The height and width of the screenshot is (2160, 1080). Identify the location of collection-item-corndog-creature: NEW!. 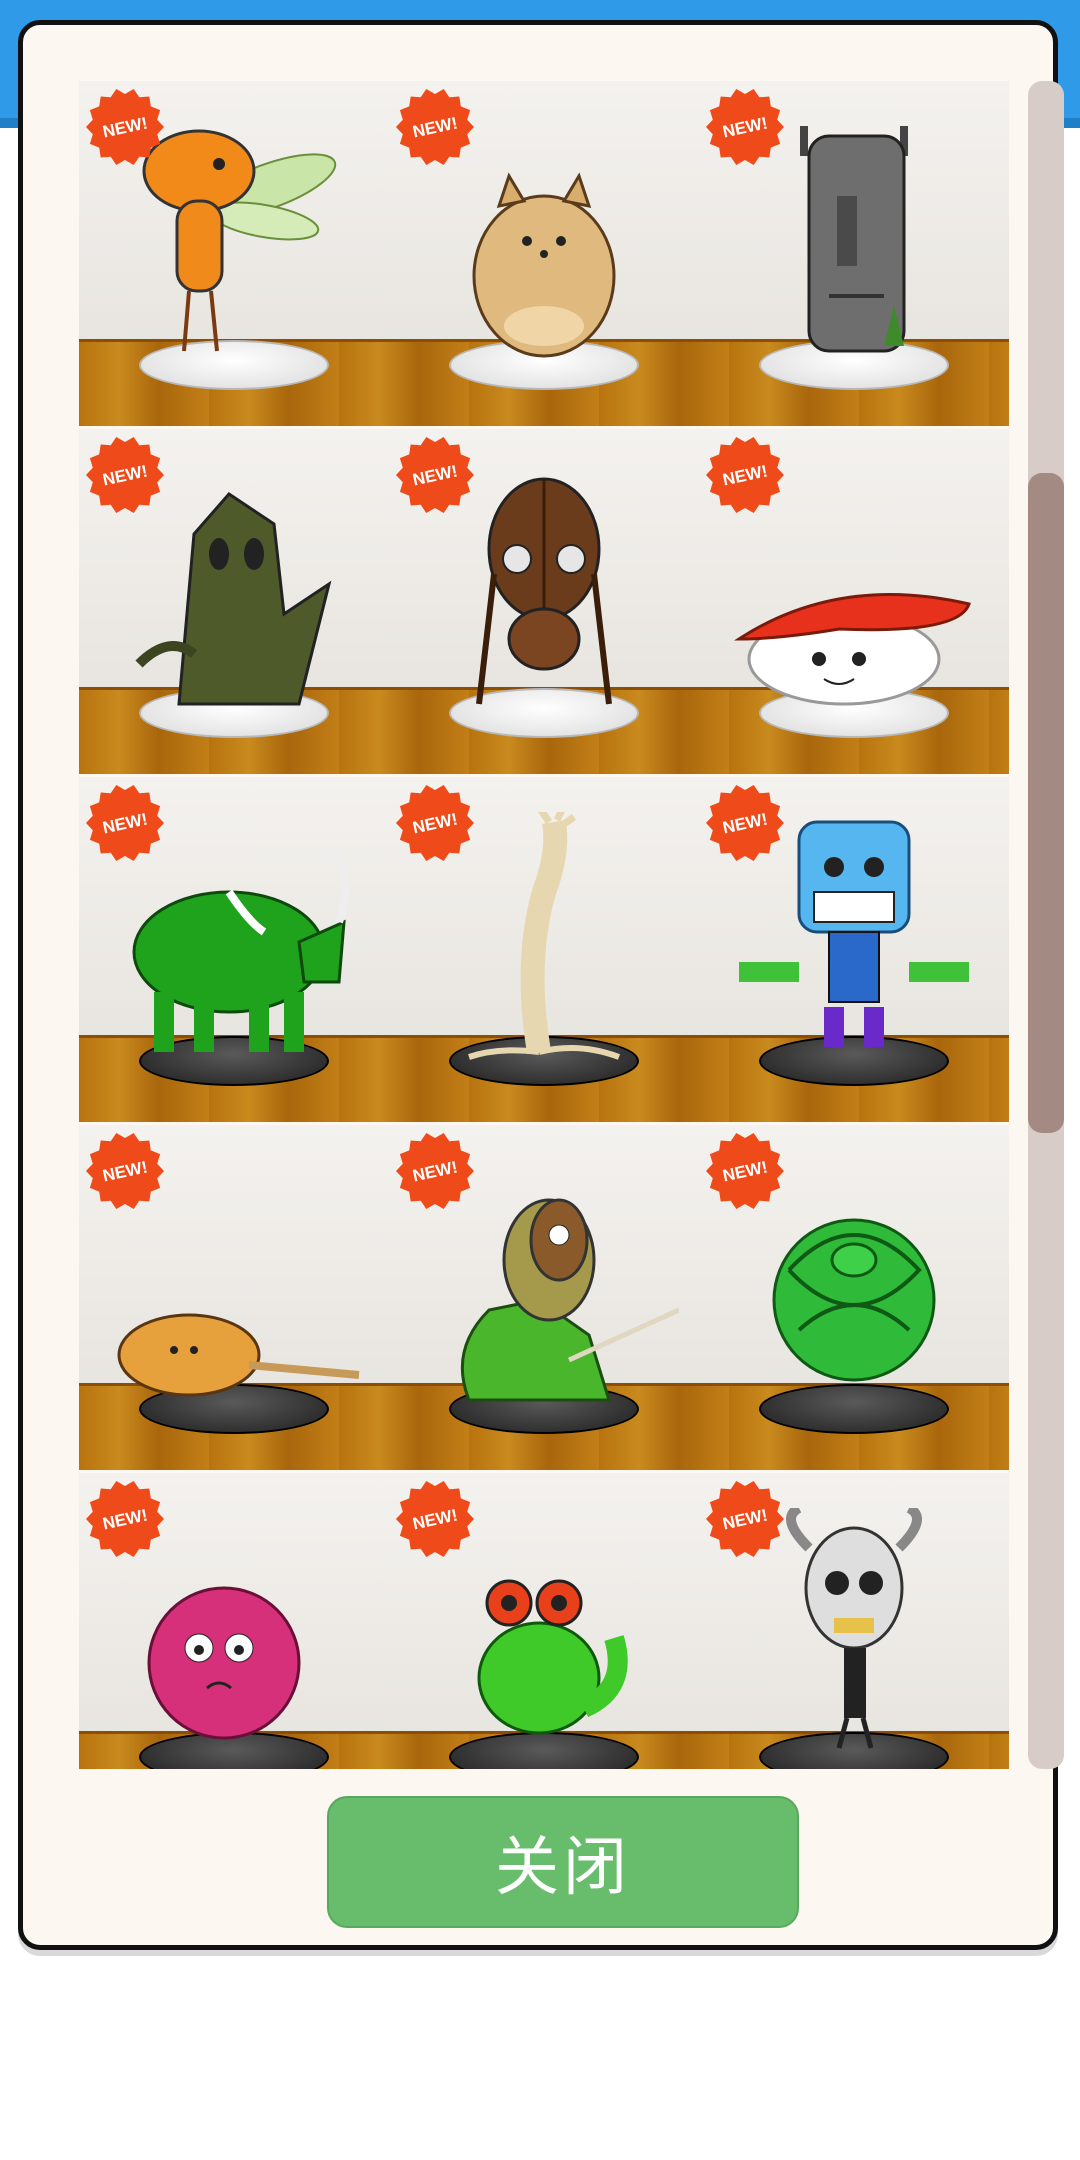
(234, 1297).